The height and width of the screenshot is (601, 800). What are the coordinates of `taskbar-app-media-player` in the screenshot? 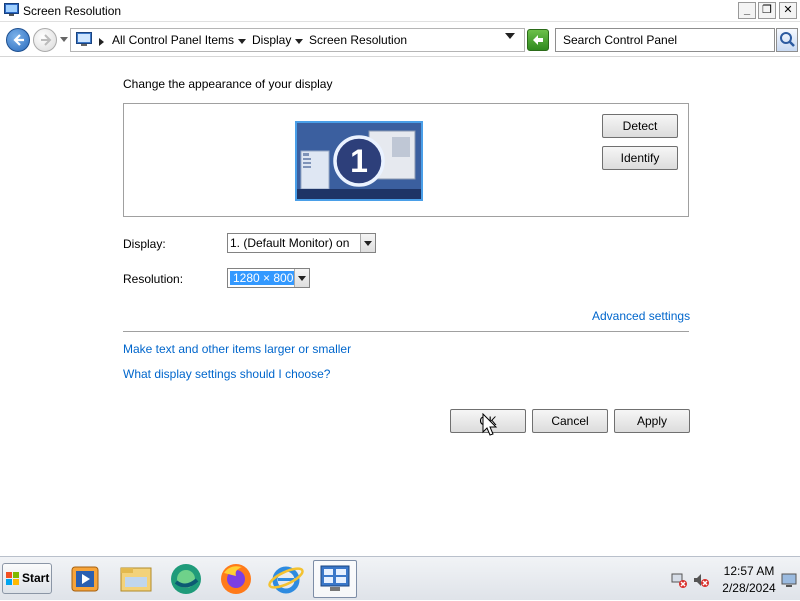 It's located at (85, 579).